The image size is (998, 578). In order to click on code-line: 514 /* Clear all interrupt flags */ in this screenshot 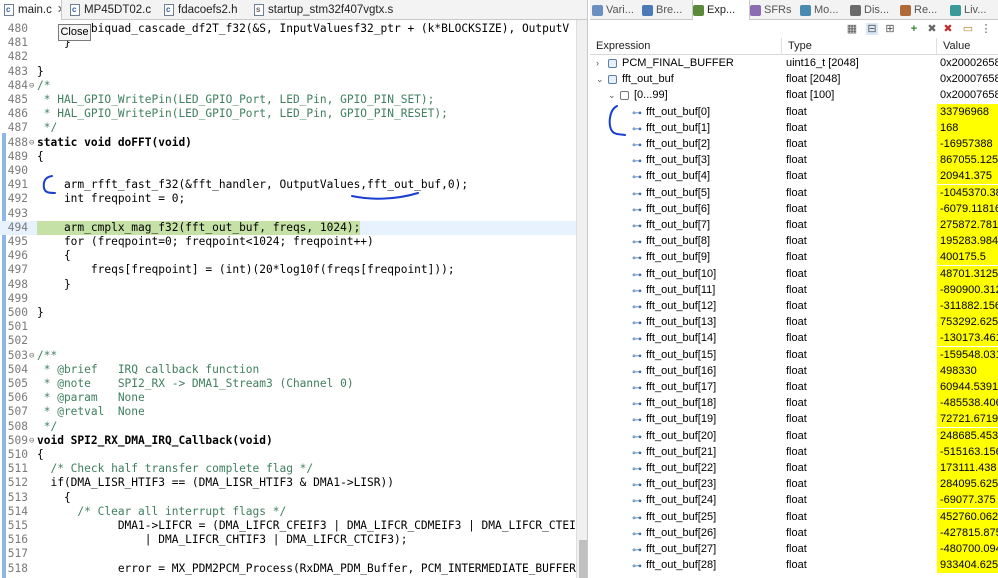, I will do `click(288, 512)`.